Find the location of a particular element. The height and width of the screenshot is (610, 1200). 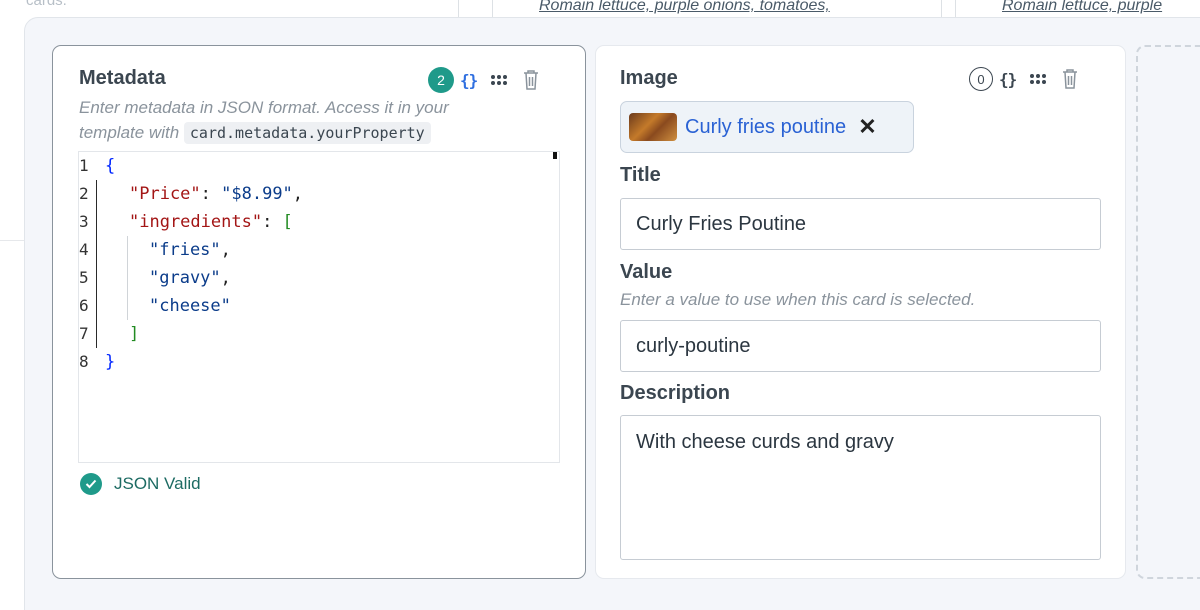

json-punct: [ is located at coordinates (287, 222).